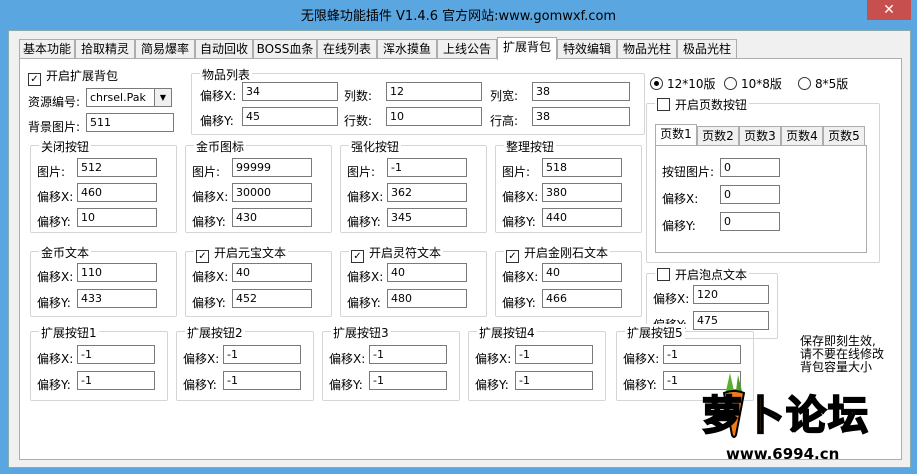  What do you see at coordinates (581, 91) in the screenshot?
I see `colw-input: 38` at bounding box center [581, 91].